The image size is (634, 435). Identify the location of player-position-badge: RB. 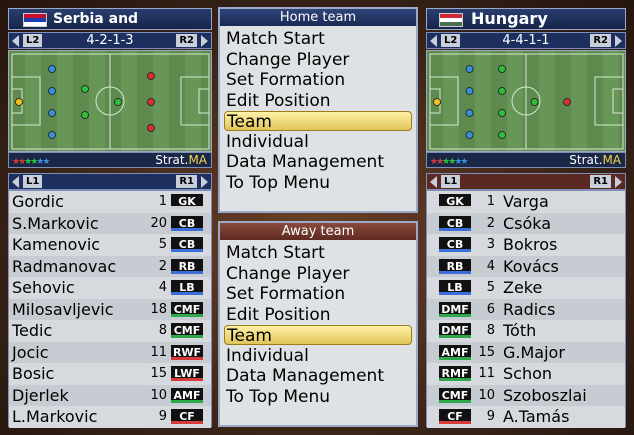
(455, 266).